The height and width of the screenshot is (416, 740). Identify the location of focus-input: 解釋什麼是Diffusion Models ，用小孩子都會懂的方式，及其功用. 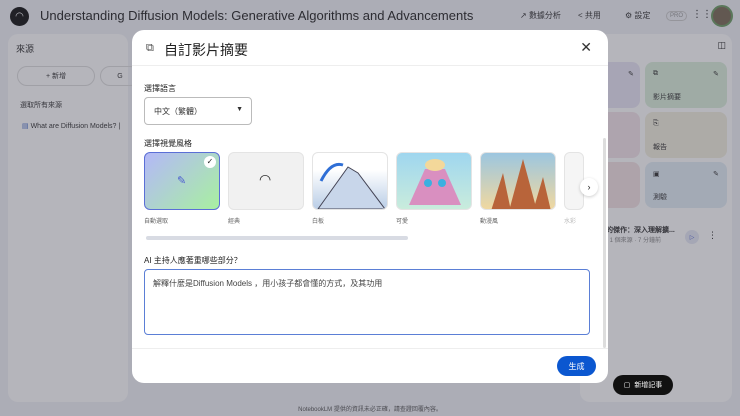
(367, 302).